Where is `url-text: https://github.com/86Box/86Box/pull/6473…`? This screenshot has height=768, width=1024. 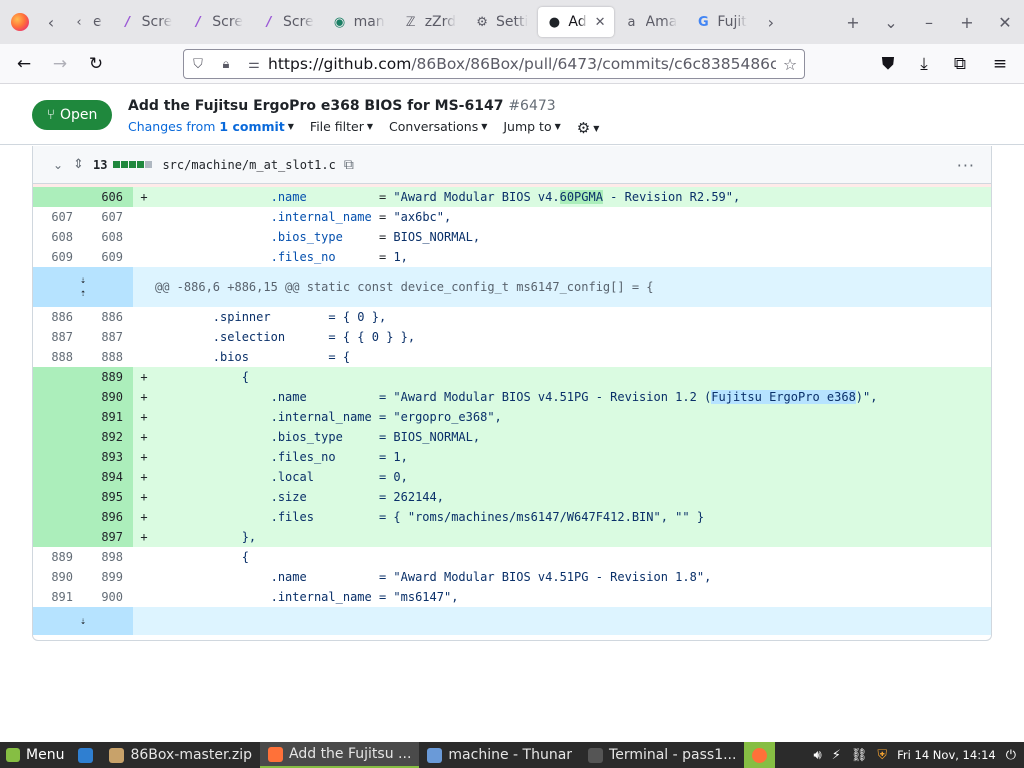
url-text: https://github.com/86Box/86Box/pull/6473… is located at coordinates (522, 64).